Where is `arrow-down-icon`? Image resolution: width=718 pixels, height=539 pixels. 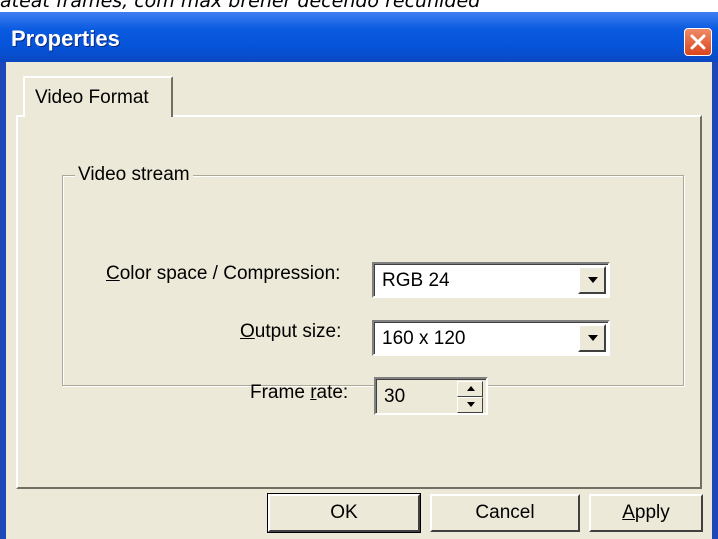
arrow-down-icon is located at coordinates (471, 404).